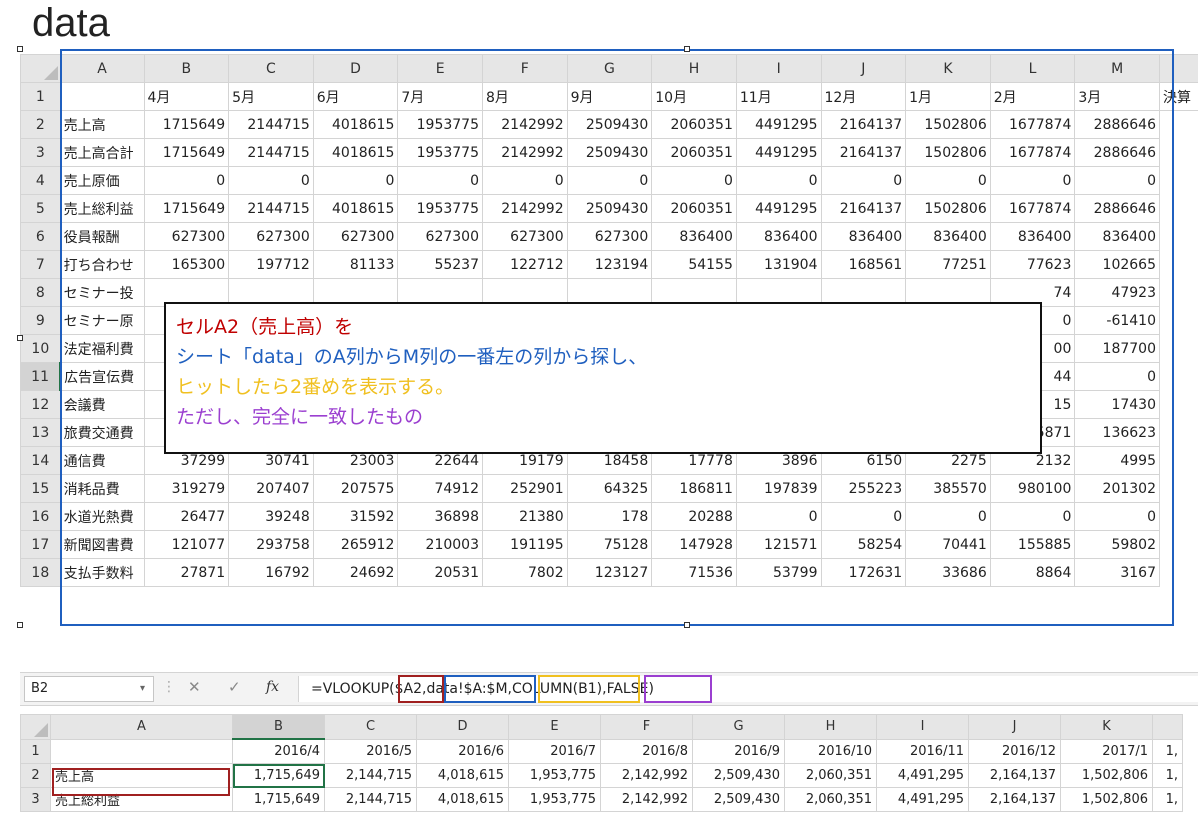 This screenshot has width=1198, height=826. Describe the element at coordinates (102, 488) in the screenshot. I see `row-label-cell: 消耗品費` at that location.